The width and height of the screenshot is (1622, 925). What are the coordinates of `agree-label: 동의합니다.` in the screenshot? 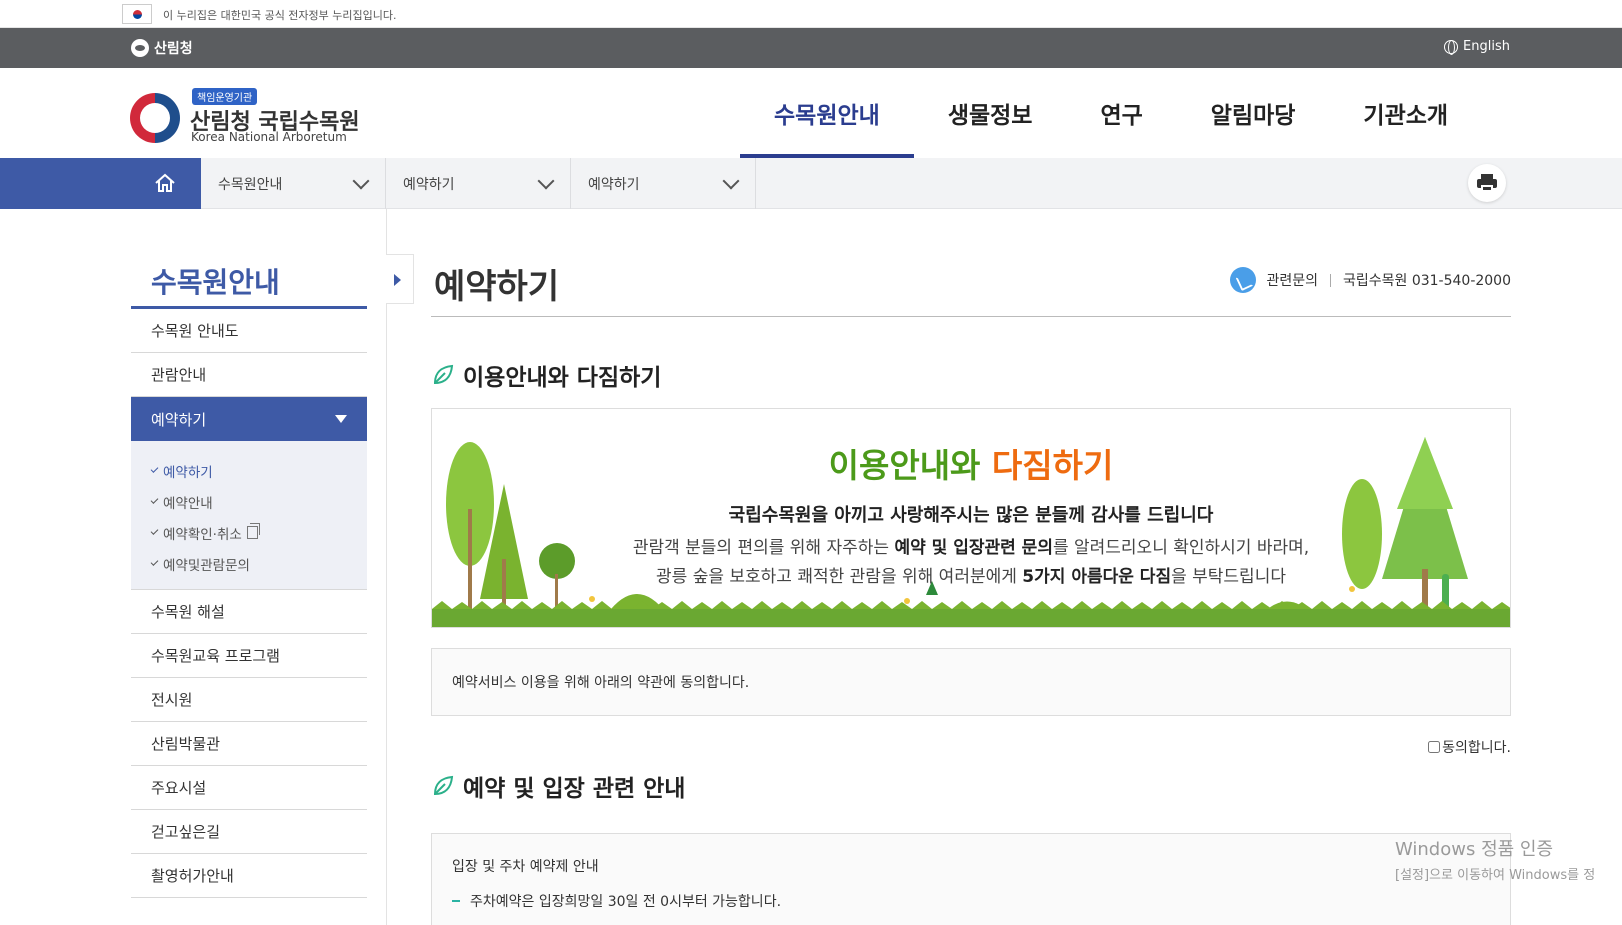 It's located at (1476, 748).